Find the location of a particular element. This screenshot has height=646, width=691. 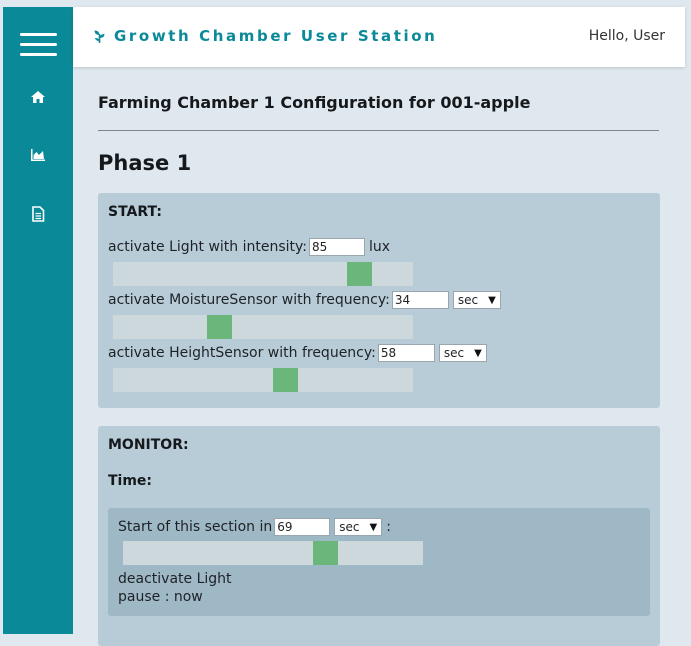

document-icon is located at coordinates (38, 214).